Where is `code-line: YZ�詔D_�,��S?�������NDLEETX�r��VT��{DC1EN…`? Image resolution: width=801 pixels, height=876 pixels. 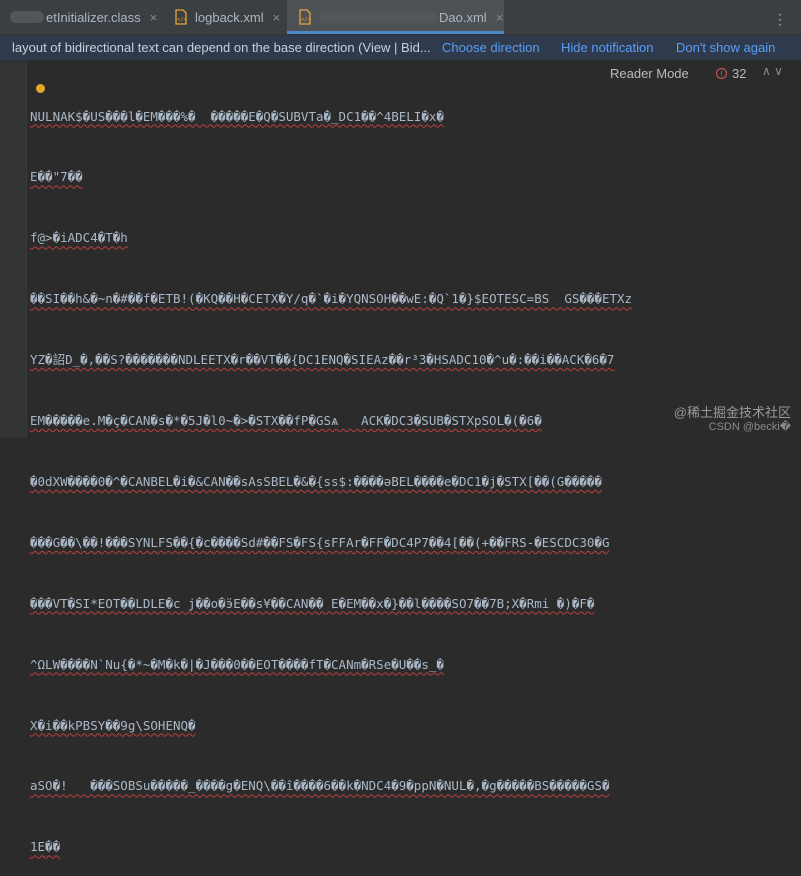
code-line: YZ�詔D_�,��S?�������NDLEETX�r��VT��{DC1EN… is located at coordinates (322, 360).